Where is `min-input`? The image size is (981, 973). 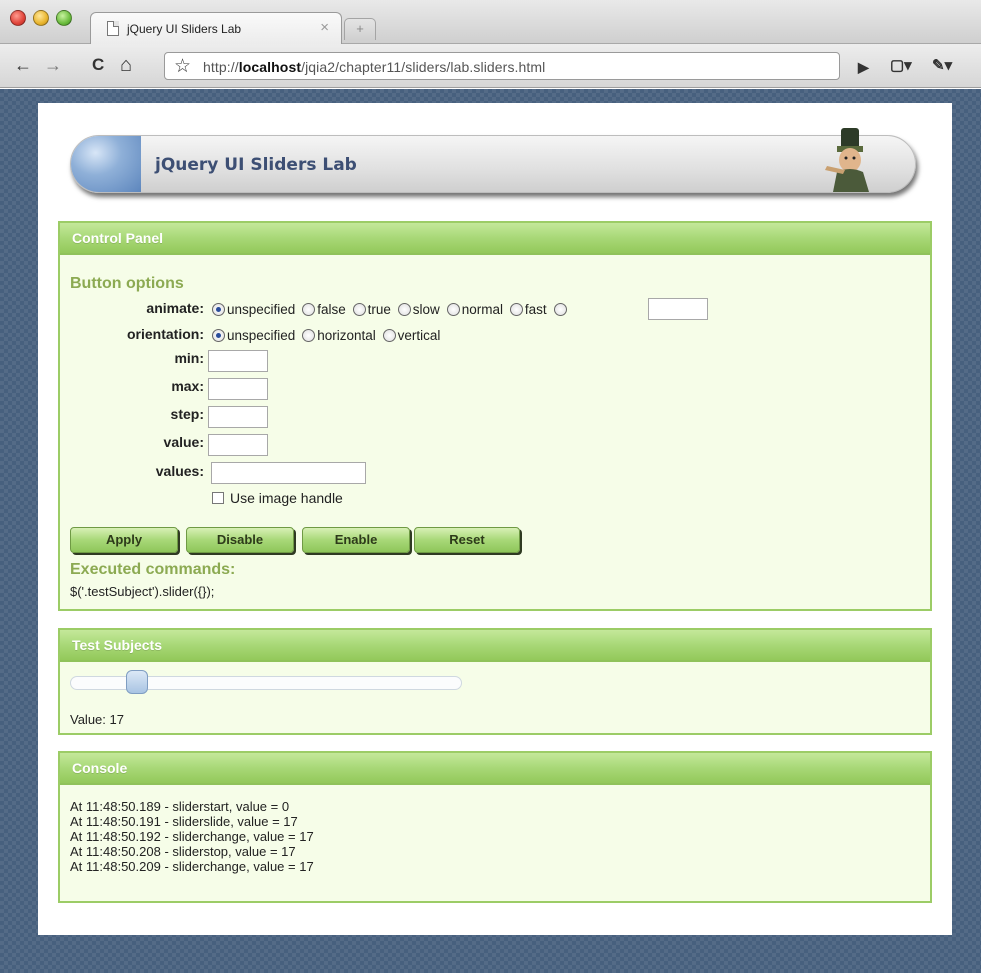
min-input is located at coordinates (238, 361).